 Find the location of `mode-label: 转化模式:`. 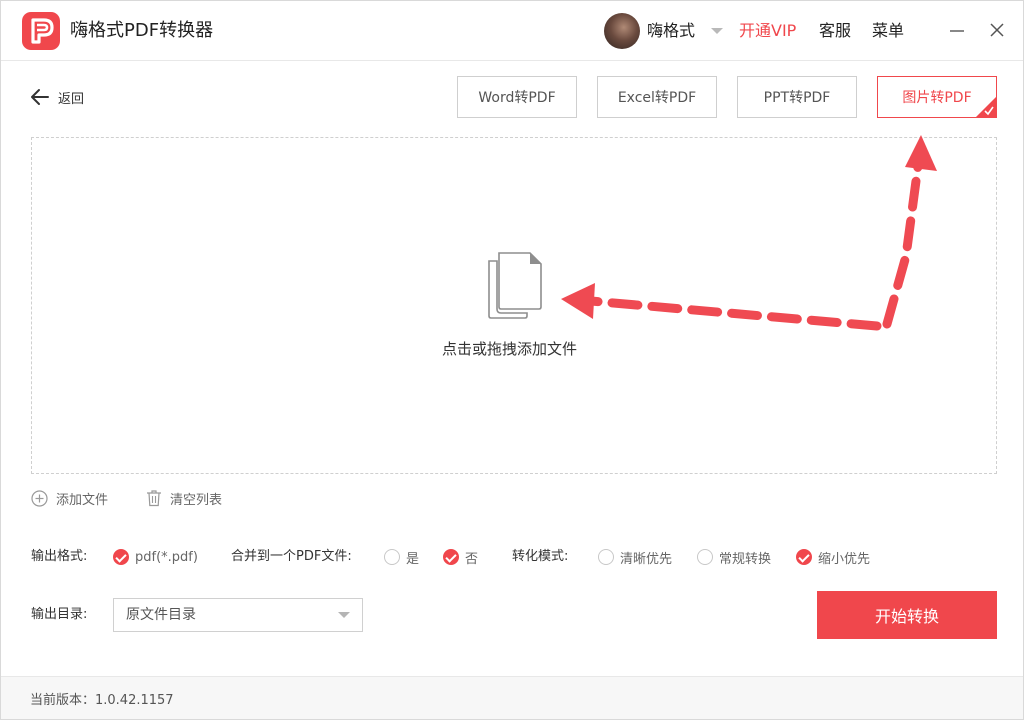

mode-label: 转化模式: is located at coordinates (540, 556).